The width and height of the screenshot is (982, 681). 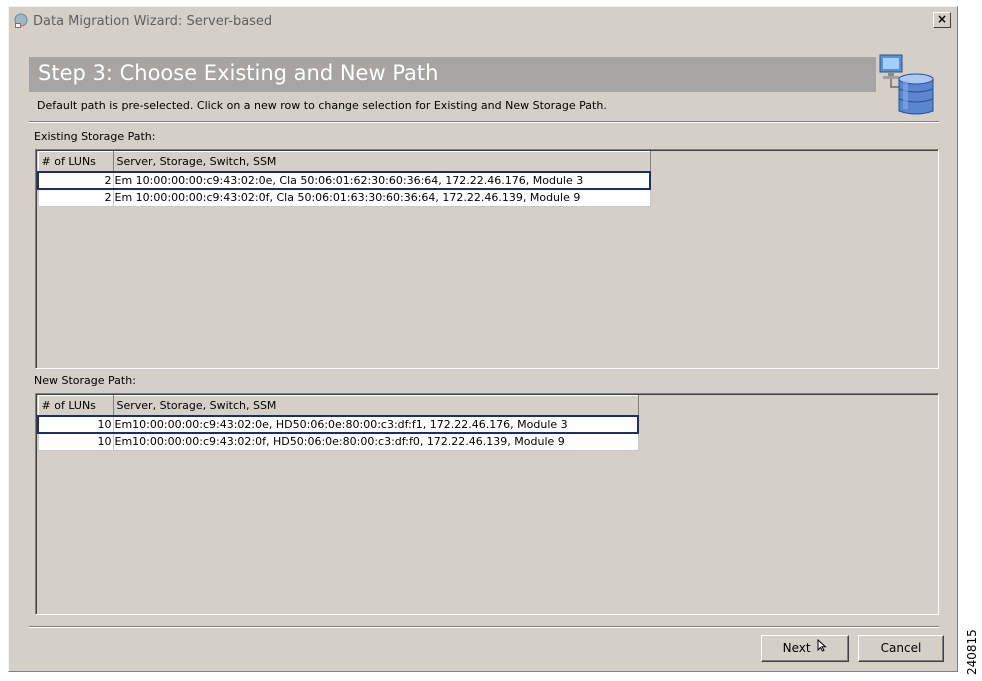 I want to click on cancel-button-label: Cancel, so click(x=901, y=648).